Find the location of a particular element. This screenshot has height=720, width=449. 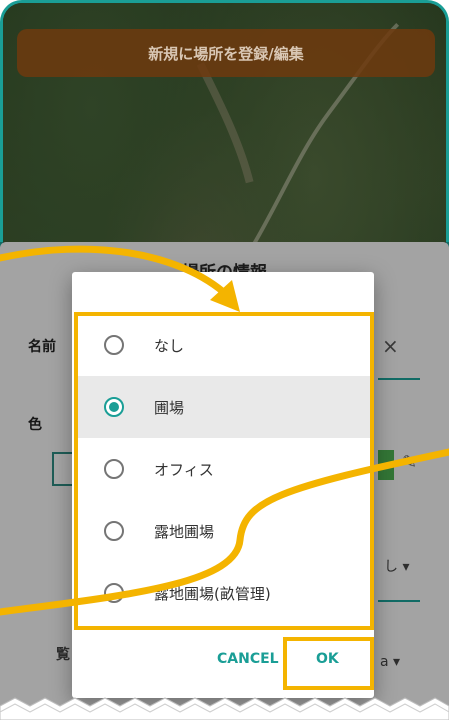

option-none: なし is located at coordinates (224, 345).